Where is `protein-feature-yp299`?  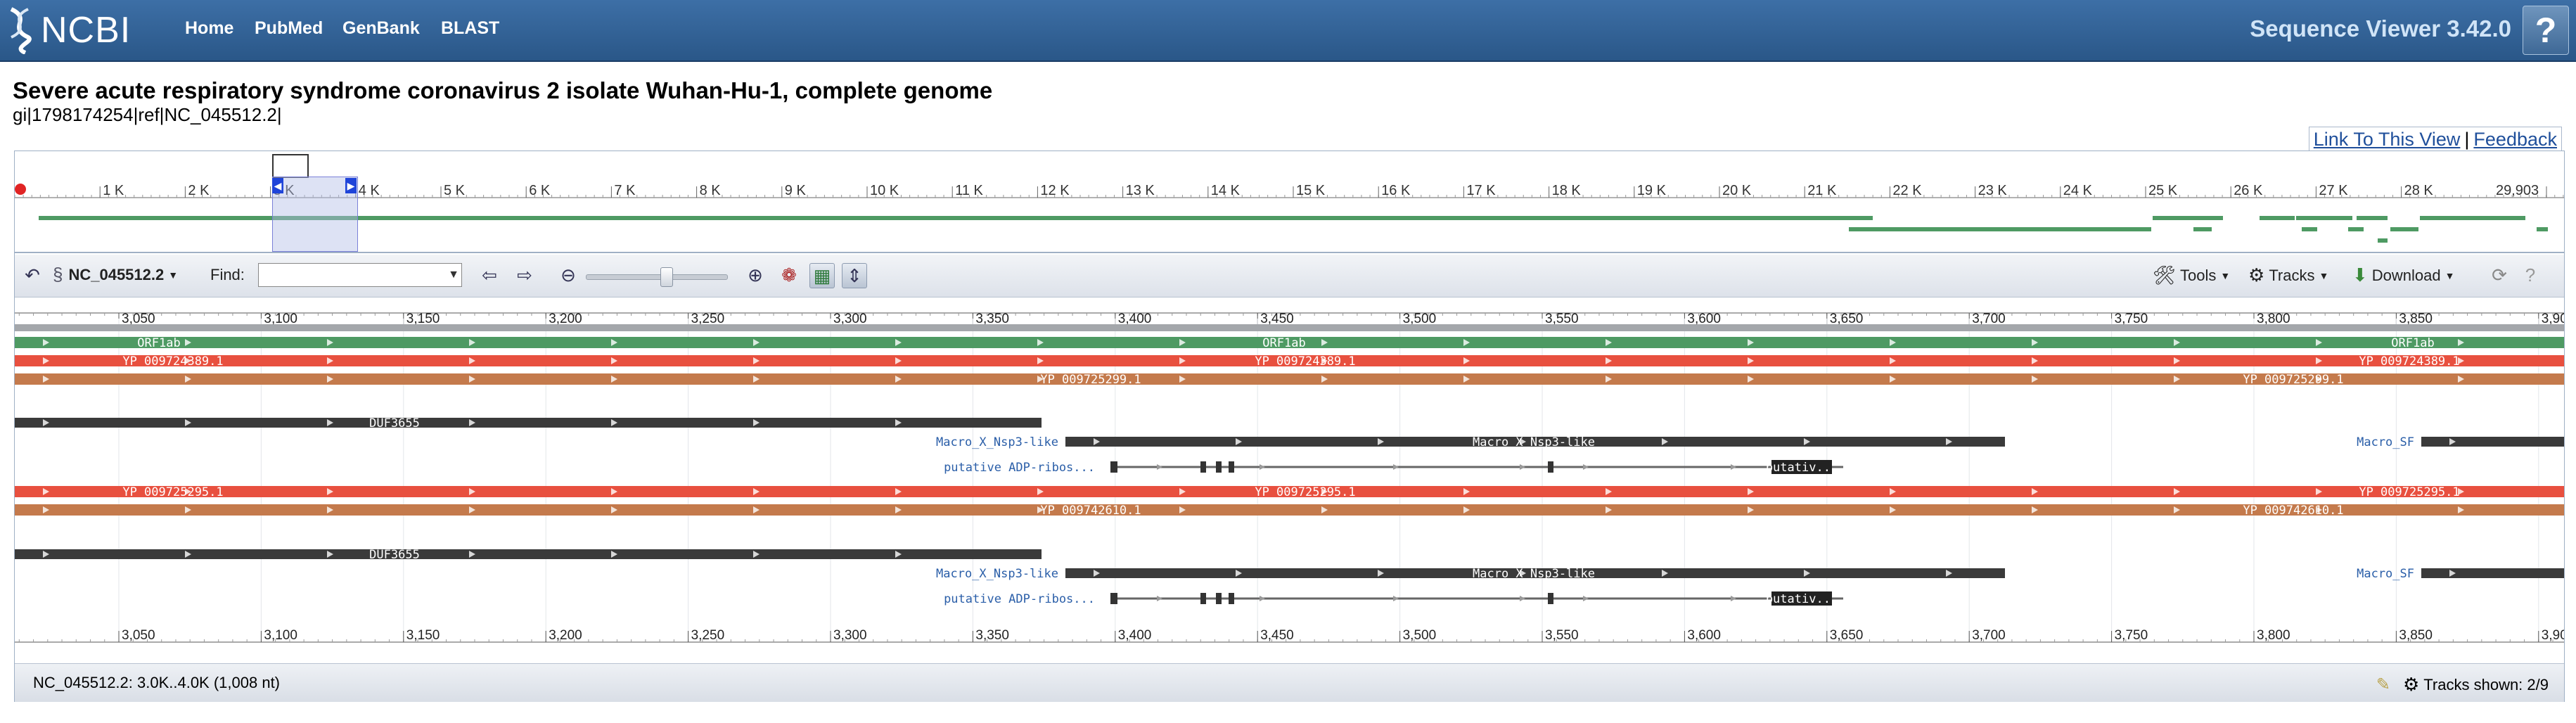 protein-feature-yp299 is located at coordinates (1289, 379).